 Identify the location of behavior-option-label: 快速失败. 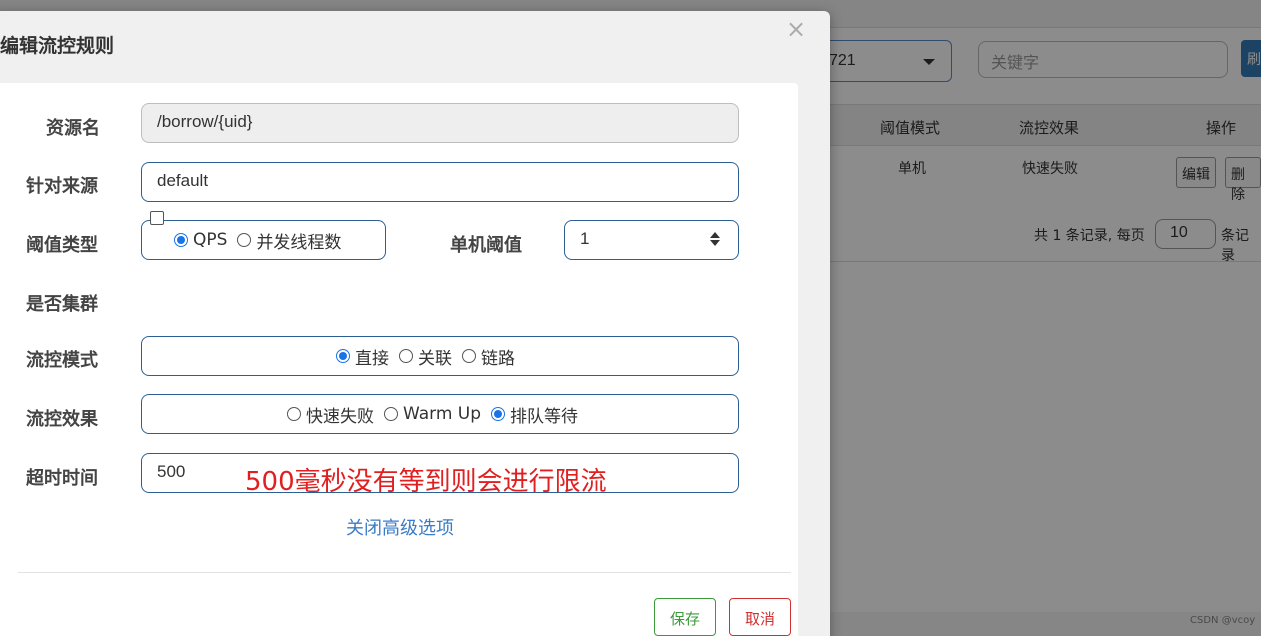
(340, 416).